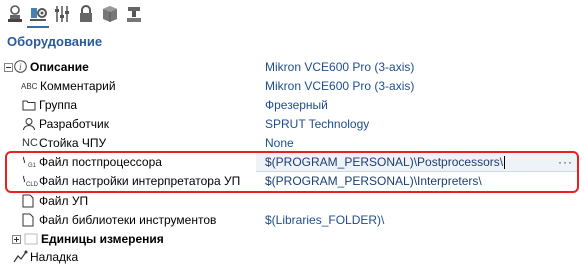 The width and height of the screenshot is (585, 270). I want to click on property-value: Фрезерный, so click(296, 105).